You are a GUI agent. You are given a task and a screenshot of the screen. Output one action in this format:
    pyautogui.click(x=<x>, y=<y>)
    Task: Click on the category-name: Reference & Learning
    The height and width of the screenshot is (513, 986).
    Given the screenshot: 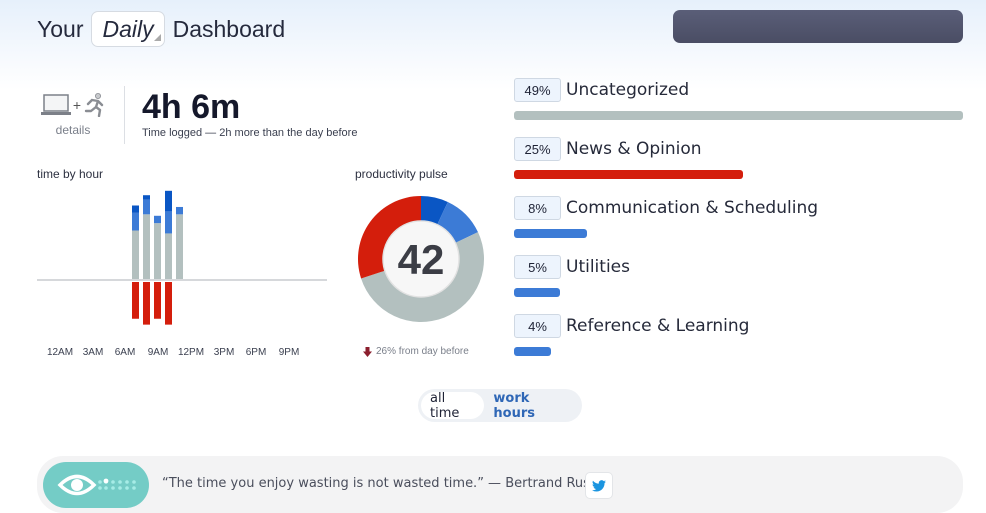 What is the action you would take?
    pyautogui.click(x=657, y=326)
    